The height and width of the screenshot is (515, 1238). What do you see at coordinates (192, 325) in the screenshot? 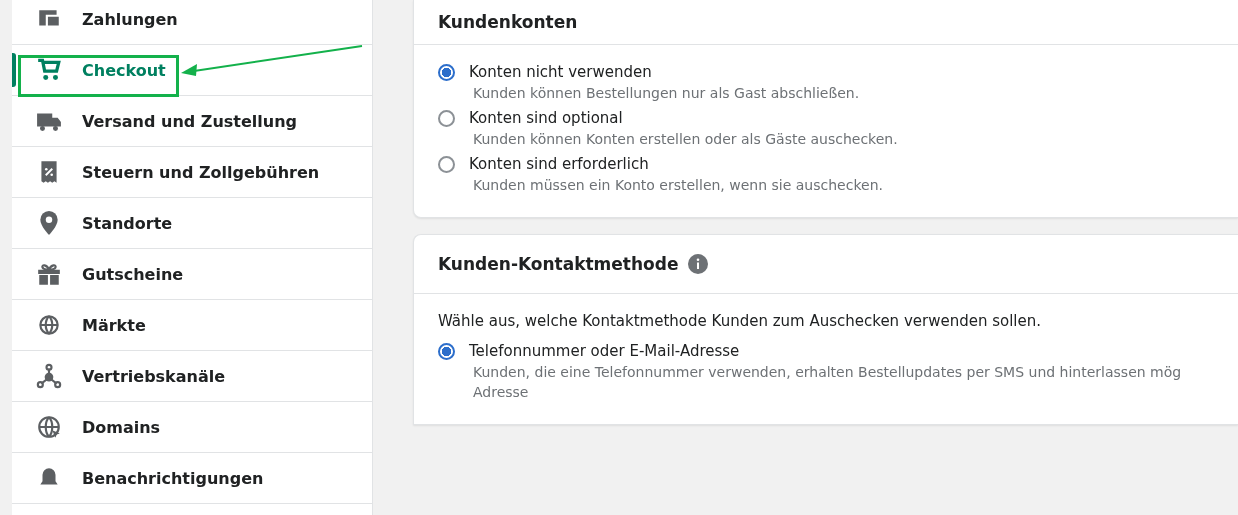
I see `sidebar-item: Märkte` at bounding box center [192, 325].